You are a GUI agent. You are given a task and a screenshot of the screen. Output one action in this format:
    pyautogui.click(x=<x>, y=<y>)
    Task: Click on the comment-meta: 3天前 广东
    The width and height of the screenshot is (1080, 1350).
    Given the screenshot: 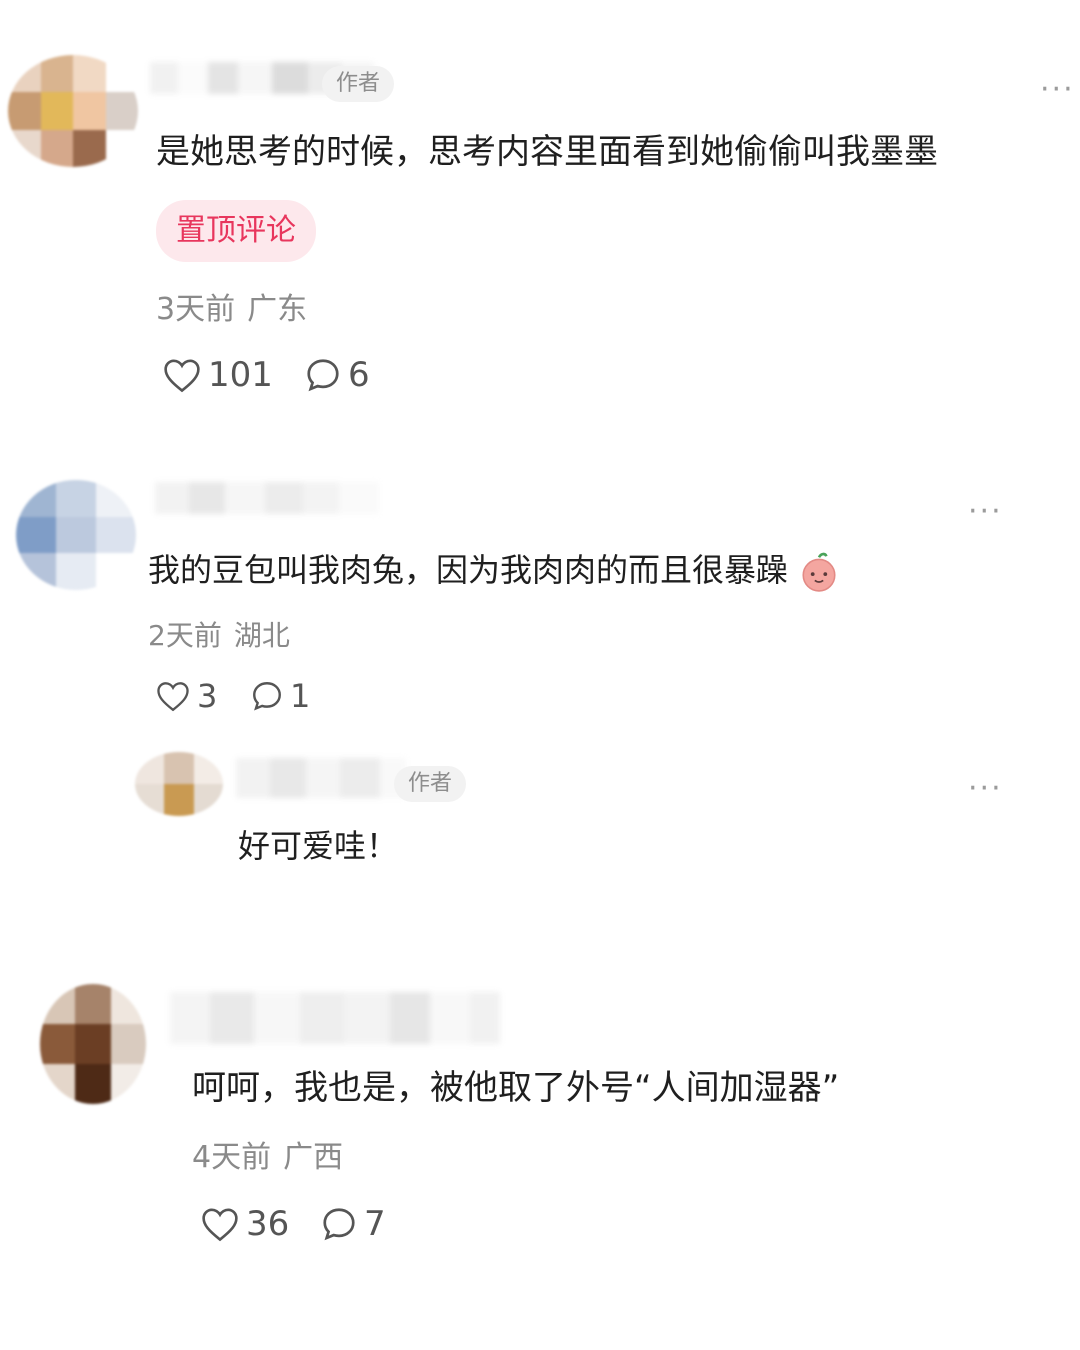 What is the action you would take?
    pyautogui.click(x=231, y=310)
    